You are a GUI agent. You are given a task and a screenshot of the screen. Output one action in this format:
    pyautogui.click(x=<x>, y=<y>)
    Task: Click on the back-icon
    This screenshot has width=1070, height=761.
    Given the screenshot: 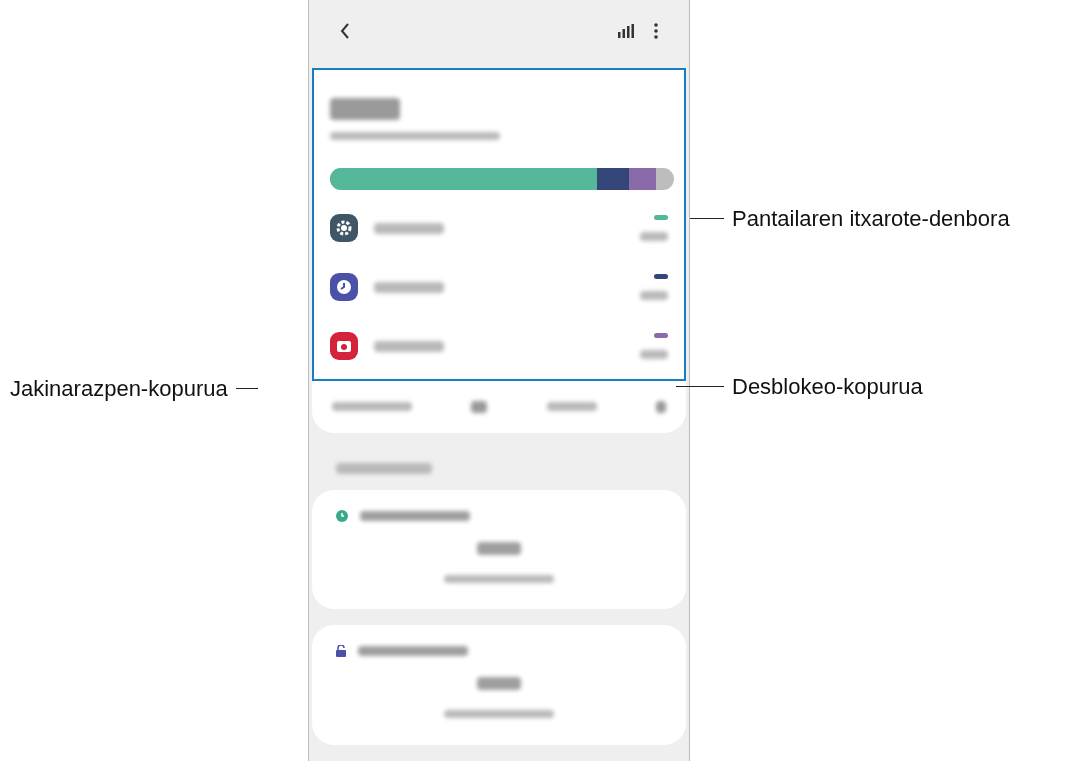 What is the action you would take?
    pyautogui.click(x=345, y=30)
    